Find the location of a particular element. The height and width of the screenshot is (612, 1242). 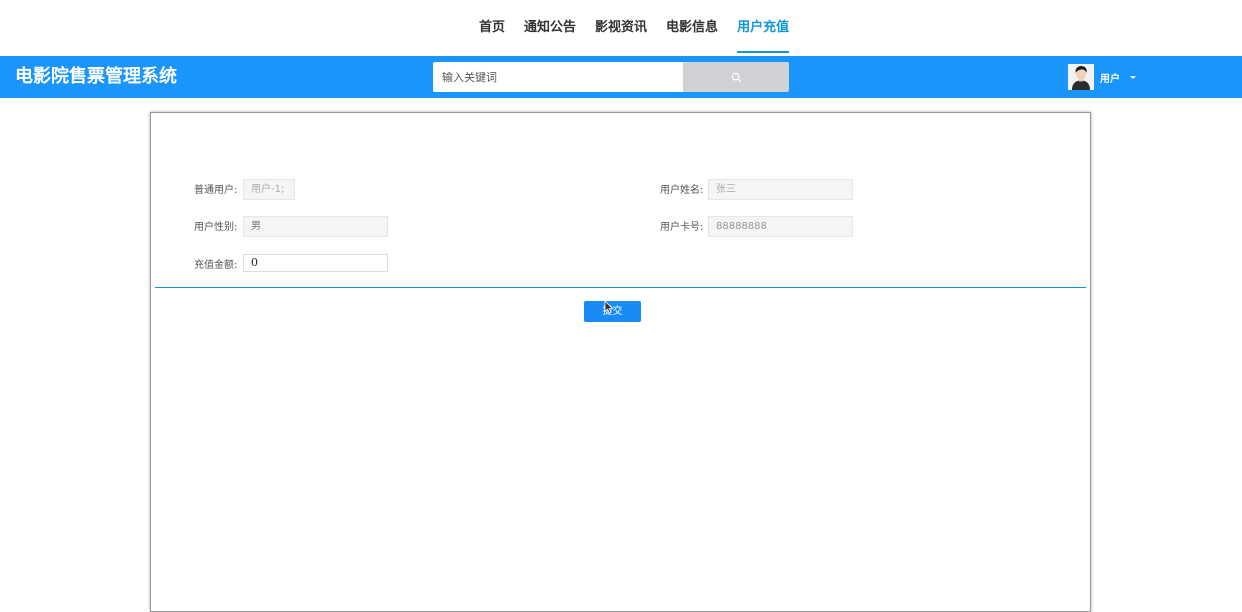

user-gender-field: 男 is located at coordinates (315, 226).